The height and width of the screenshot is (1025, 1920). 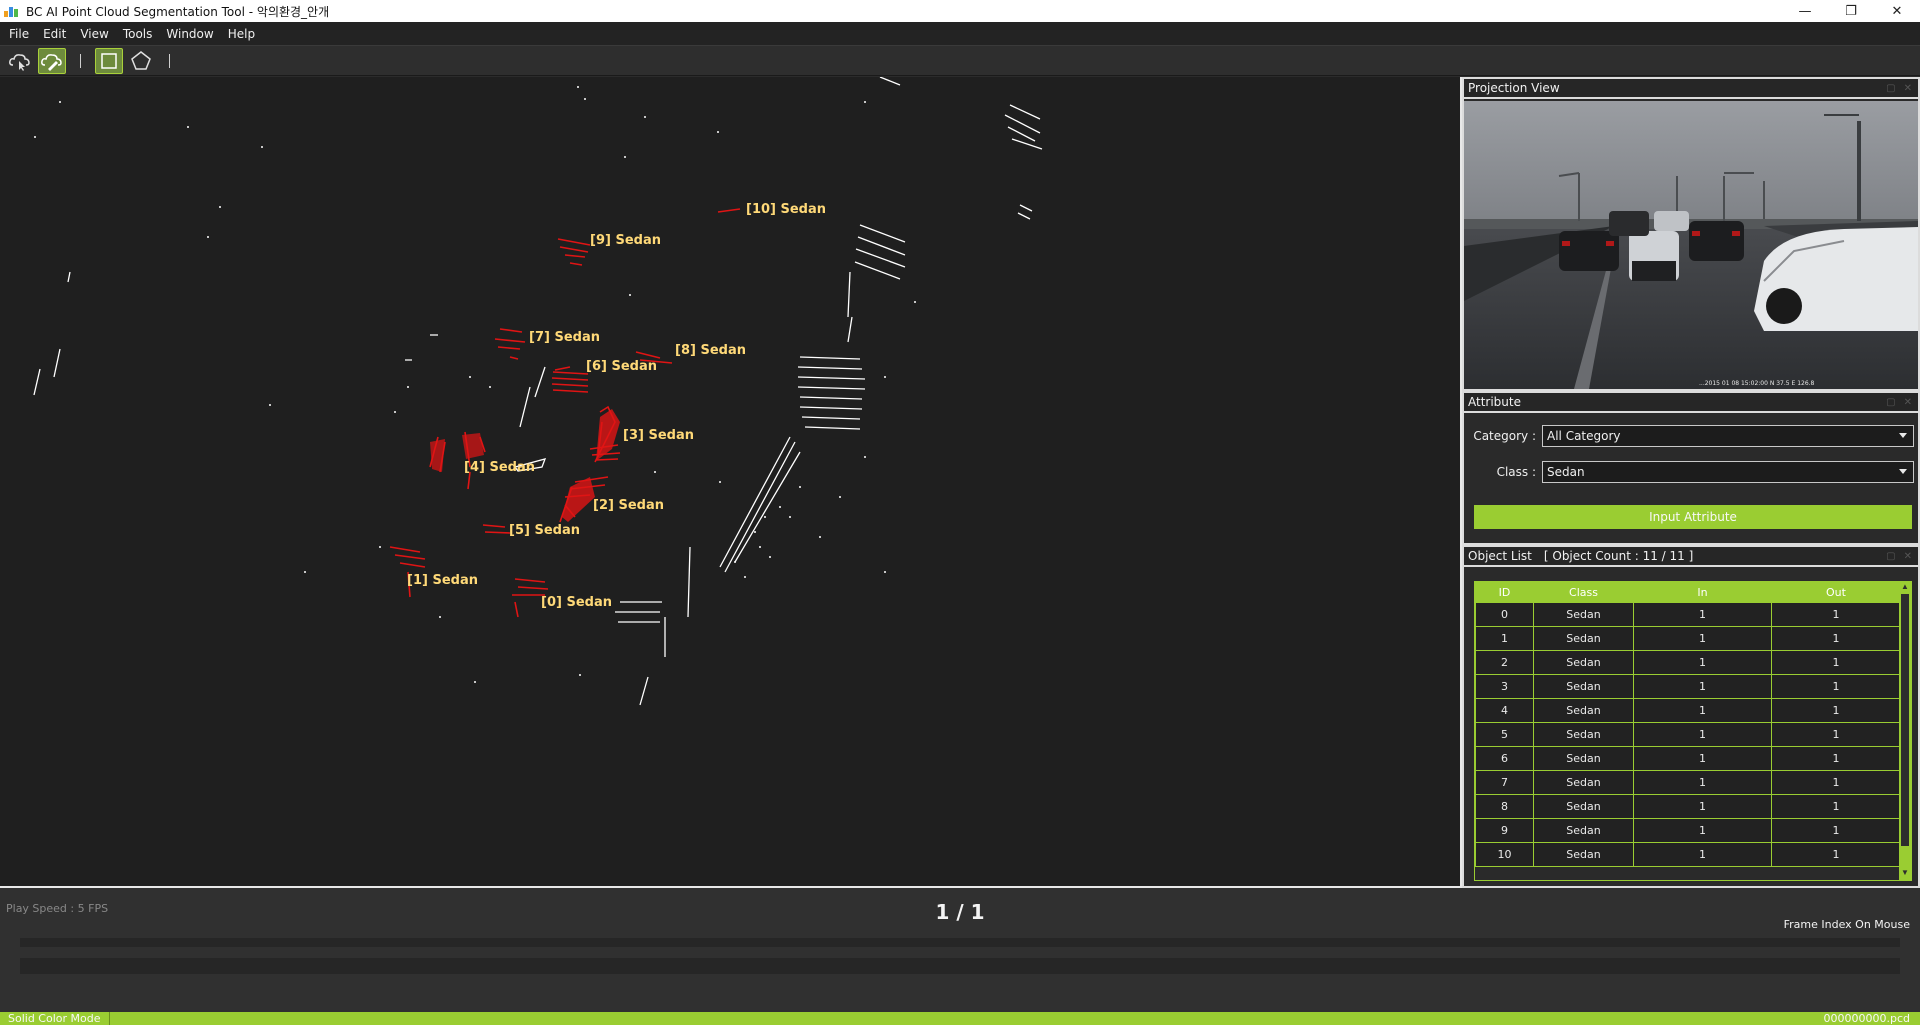 I want to click on frame-index-mode: Frame Index On Mouse, so click(x=1847, y=924).